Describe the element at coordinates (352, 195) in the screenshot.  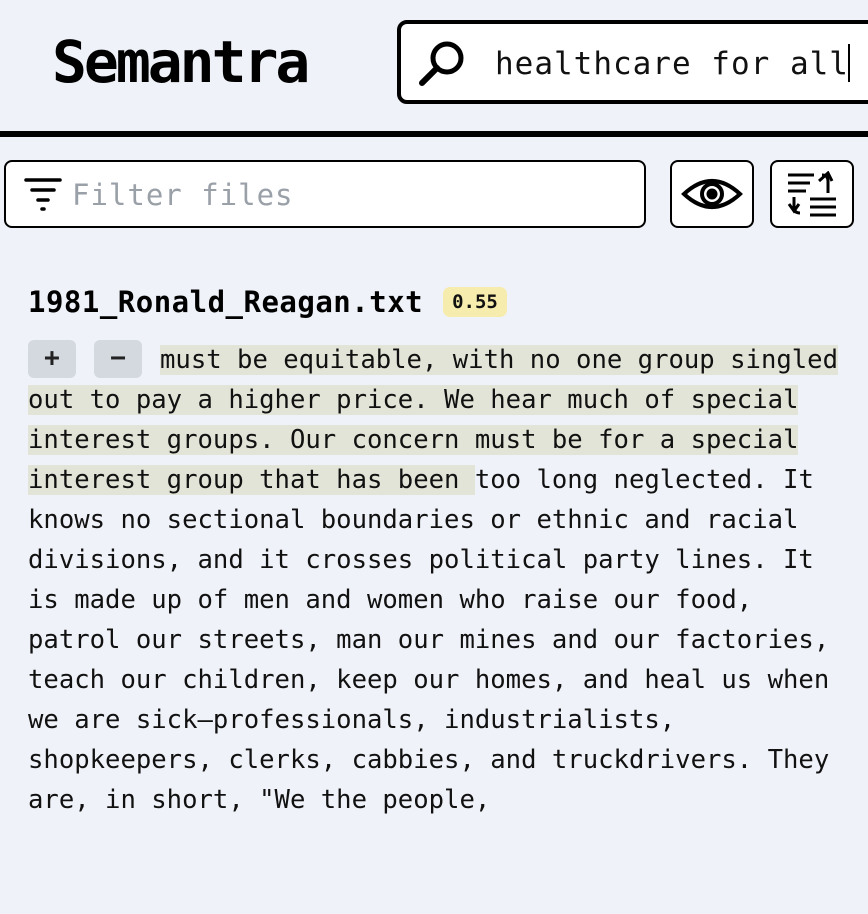
I see `filter-files-input` at that location.